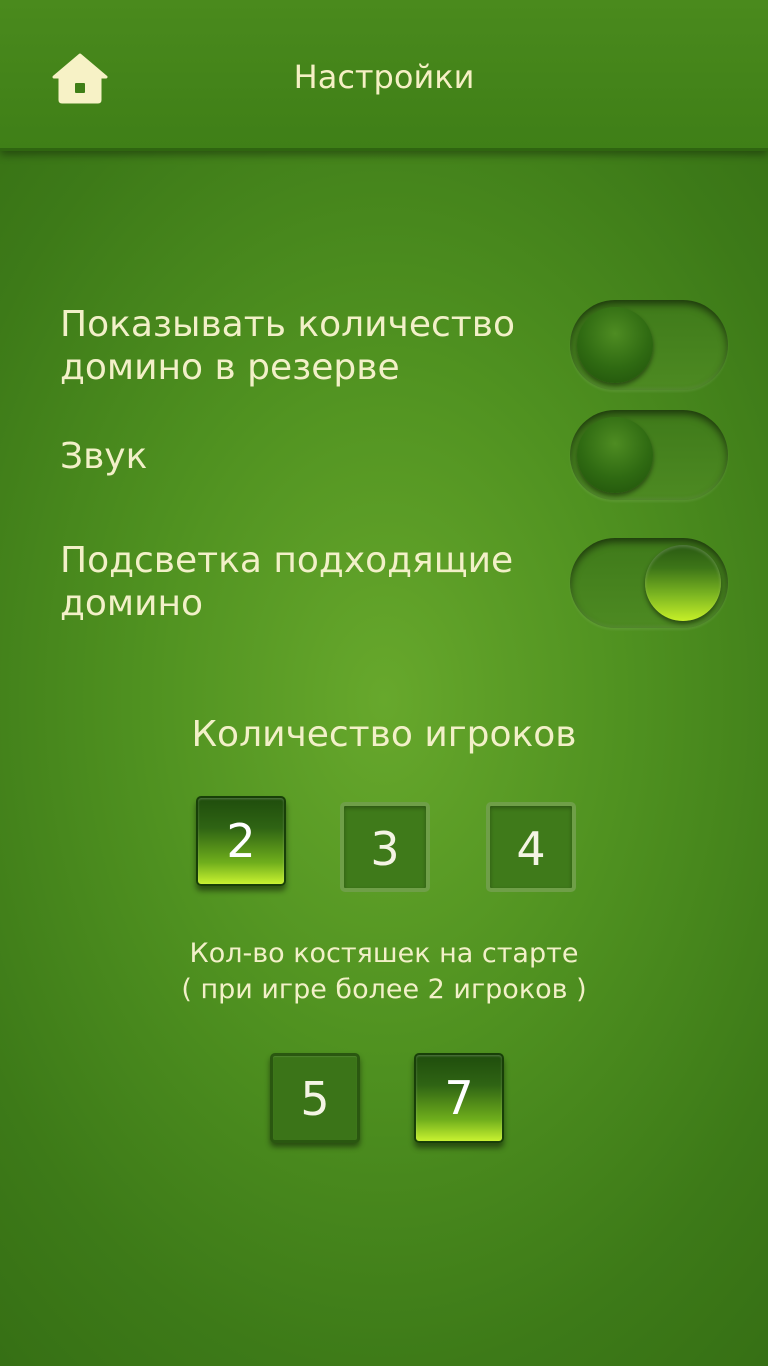 Image resolution: width=768 pixels, height=1366 pixels. I want to click on start-tiles-option-5: 5, so click(315, 1098).